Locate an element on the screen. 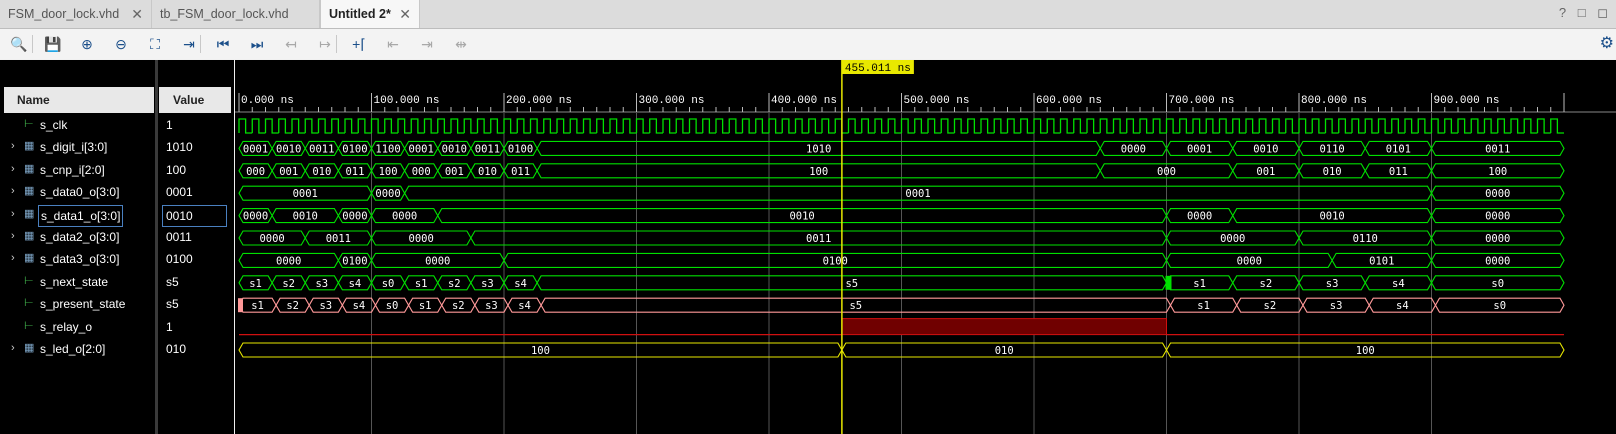 The image size is (1616, 434). signal-name: s_digit_i[3:0] is located at coordinates (73, 147).